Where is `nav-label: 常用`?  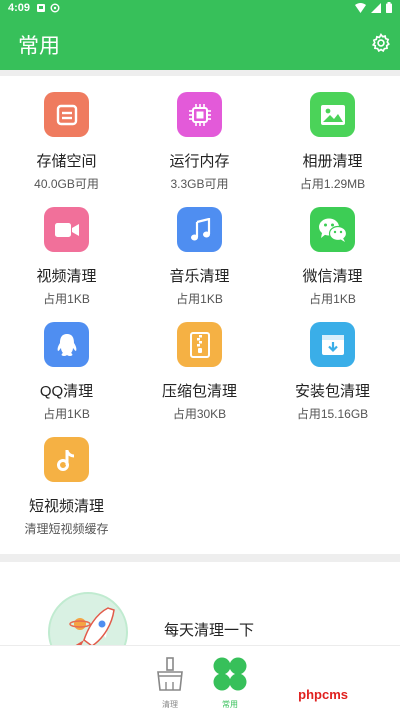
nav-label: 常用 is located at coordinates (230, 704).